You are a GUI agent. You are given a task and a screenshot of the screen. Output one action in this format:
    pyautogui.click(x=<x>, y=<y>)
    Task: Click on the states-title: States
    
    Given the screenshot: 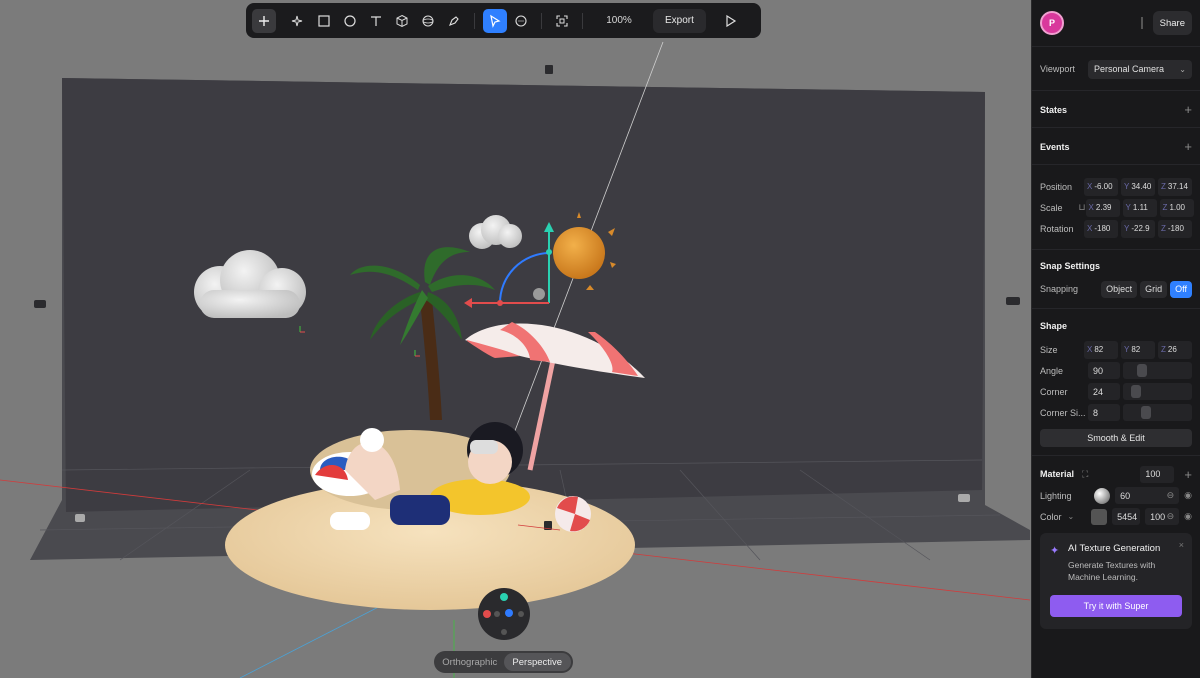 What is the action you would take?
    pyautogui.click(x=1054, y=109)
    